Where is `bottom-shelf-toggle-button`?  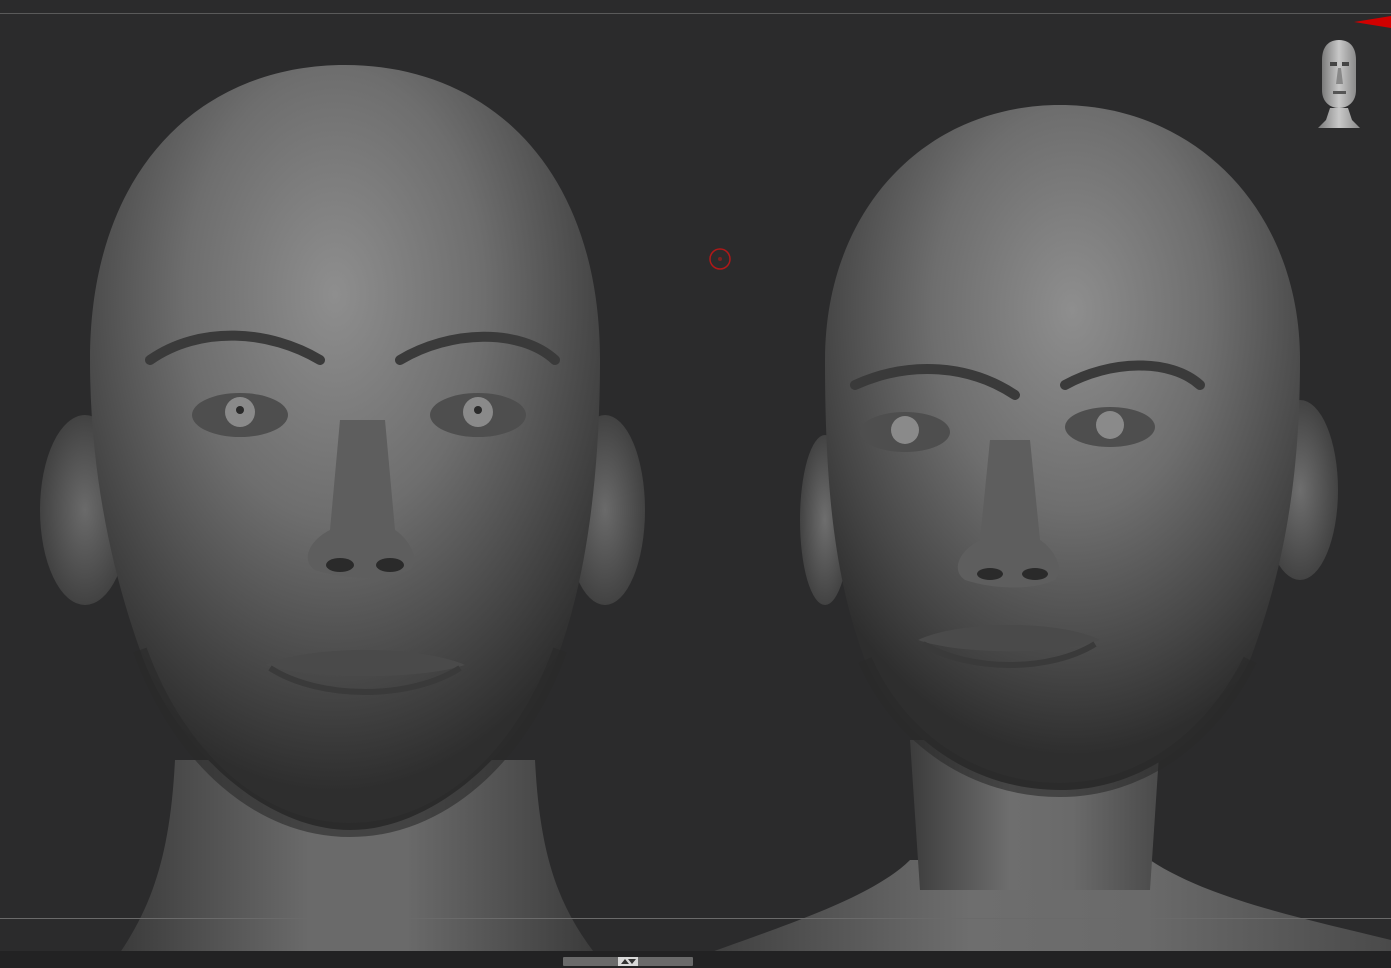
bottom-shelf-toggle-button is located at coordinates (628, 961).